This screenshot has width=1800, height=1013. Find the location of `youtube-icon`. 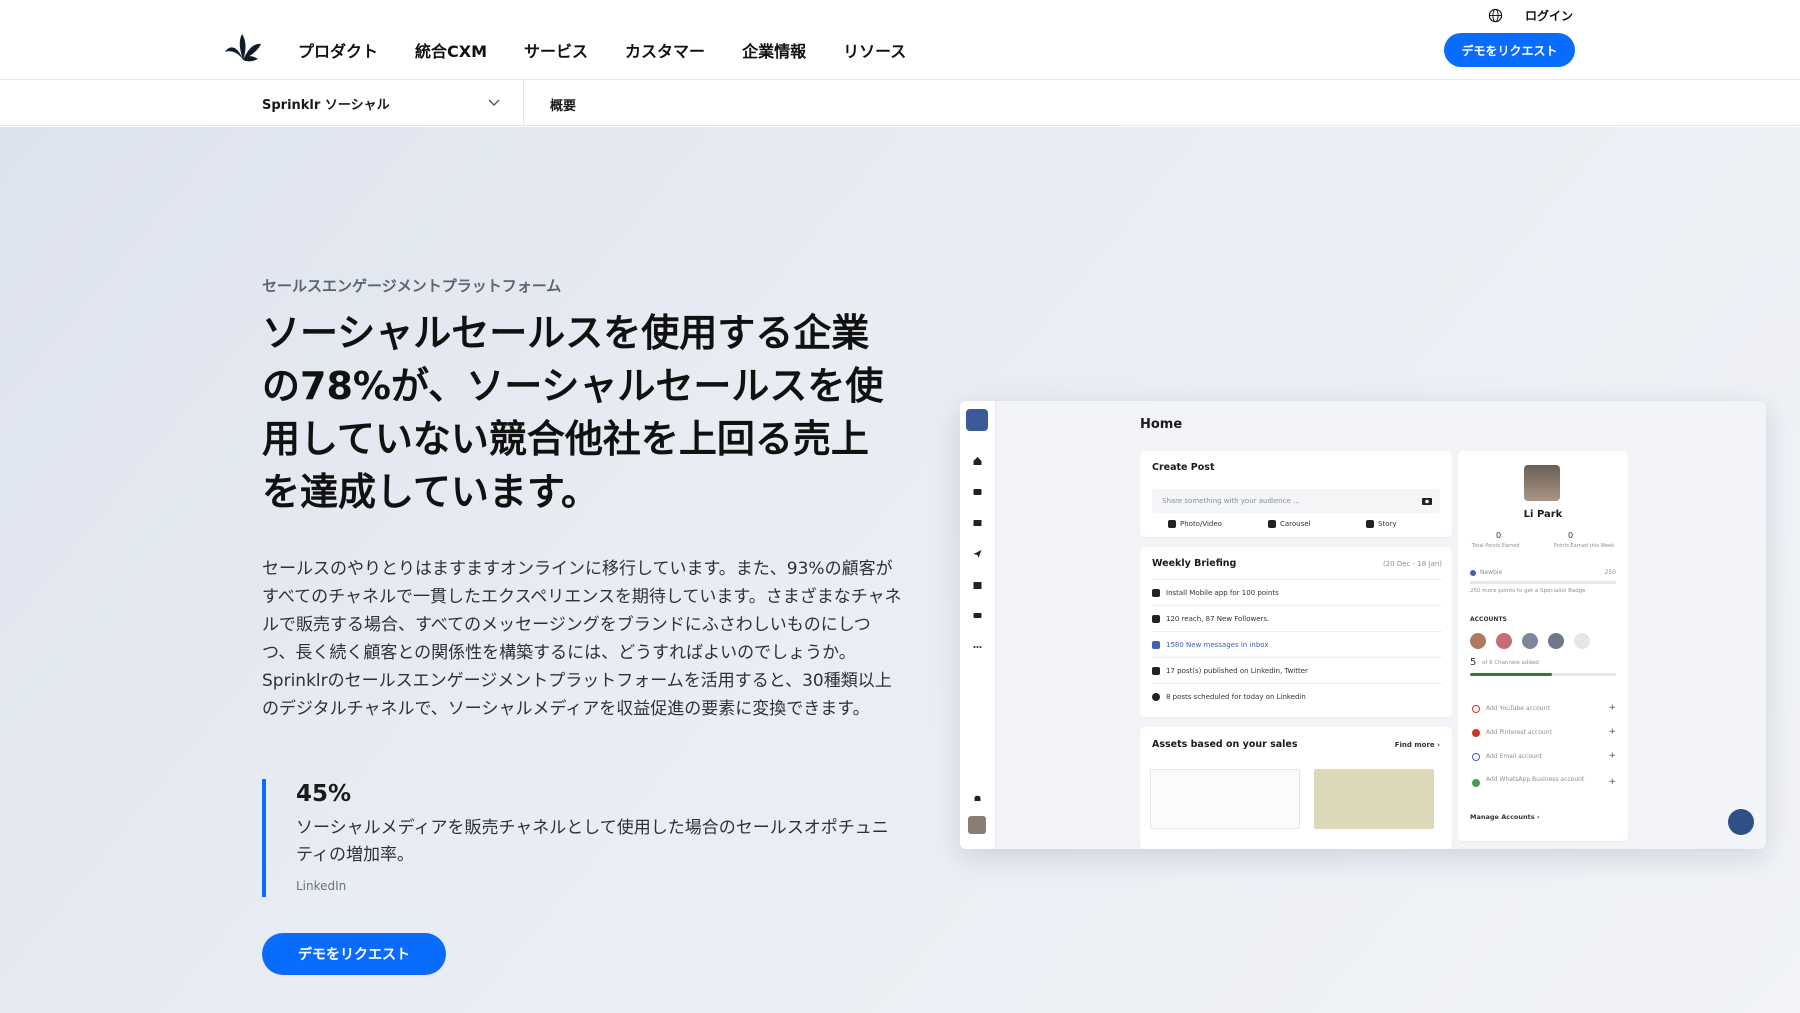

youtube-icon is located at coordinates (1476, 709).